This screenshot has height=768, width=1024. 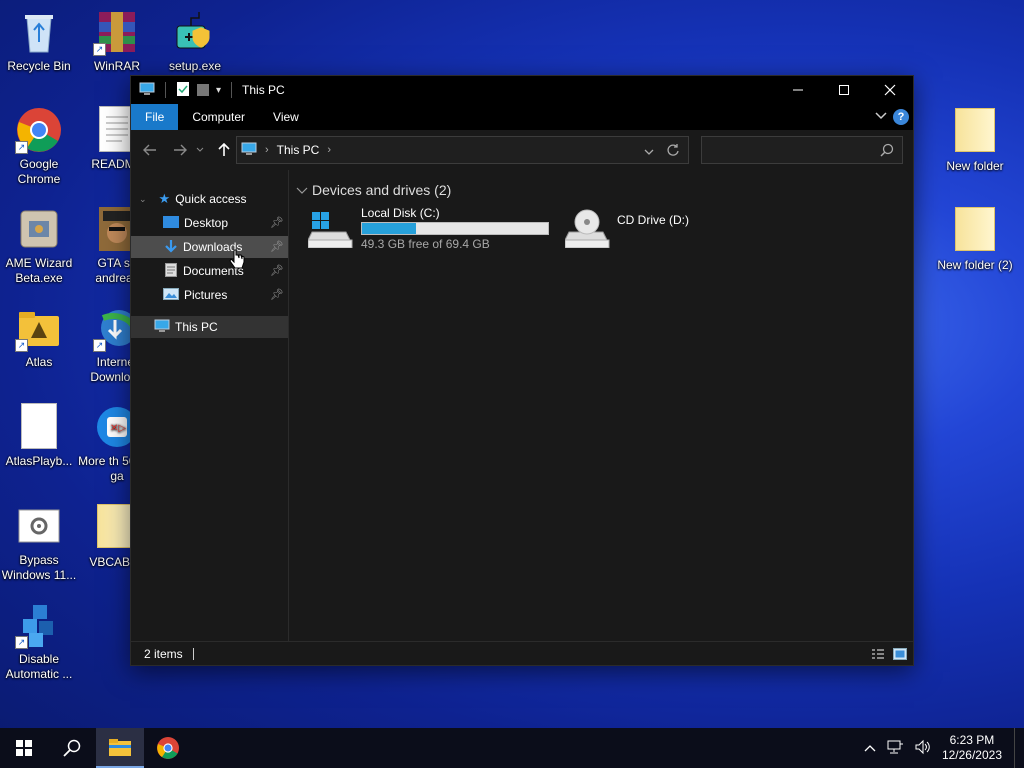 What do you see at coordinates (150, 150) in the screenshot?
I see `back-button` at bounding box center [150, 150].